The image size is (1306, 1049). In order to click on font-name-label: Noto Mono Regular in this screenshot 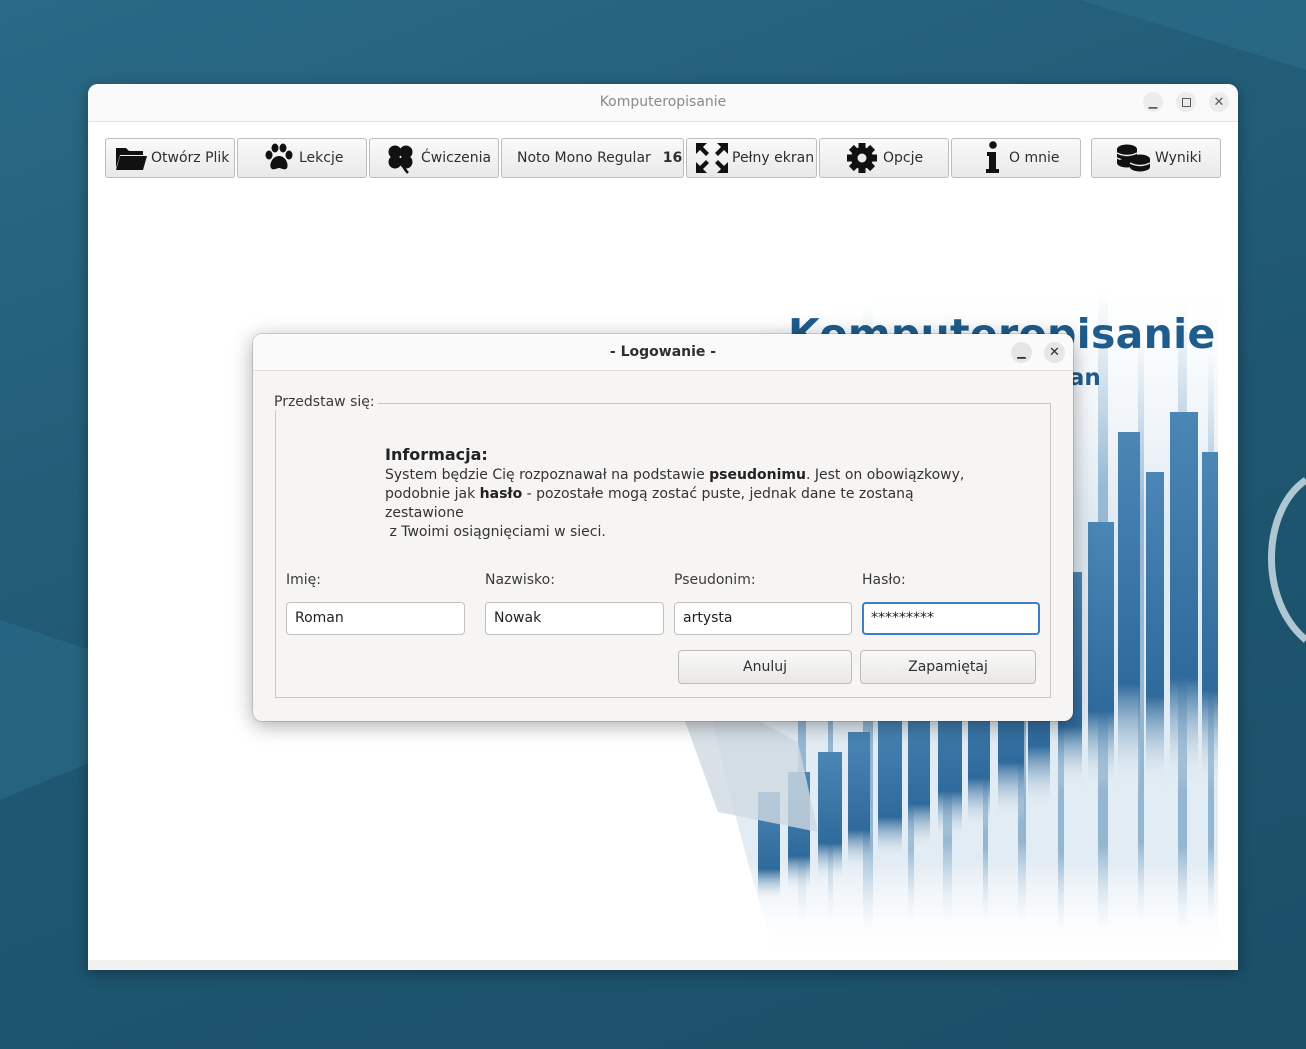, I will do `click(584, 158)`.